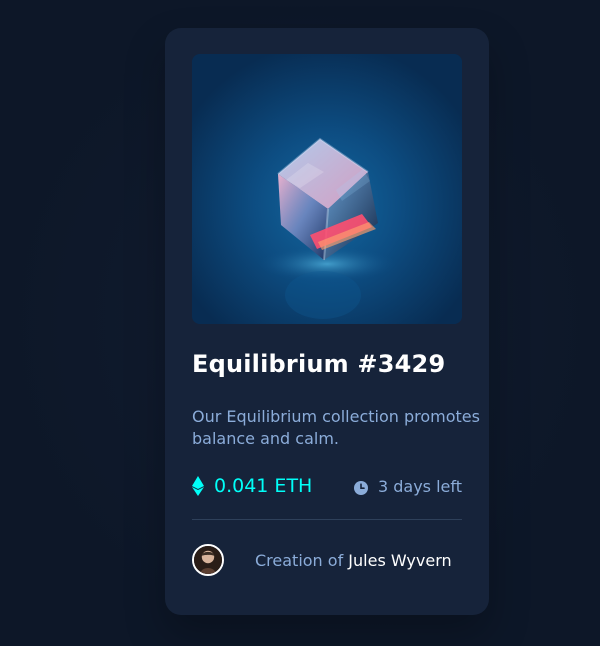  I want to click on creator-prefix: Creation of, so click(302, 560).